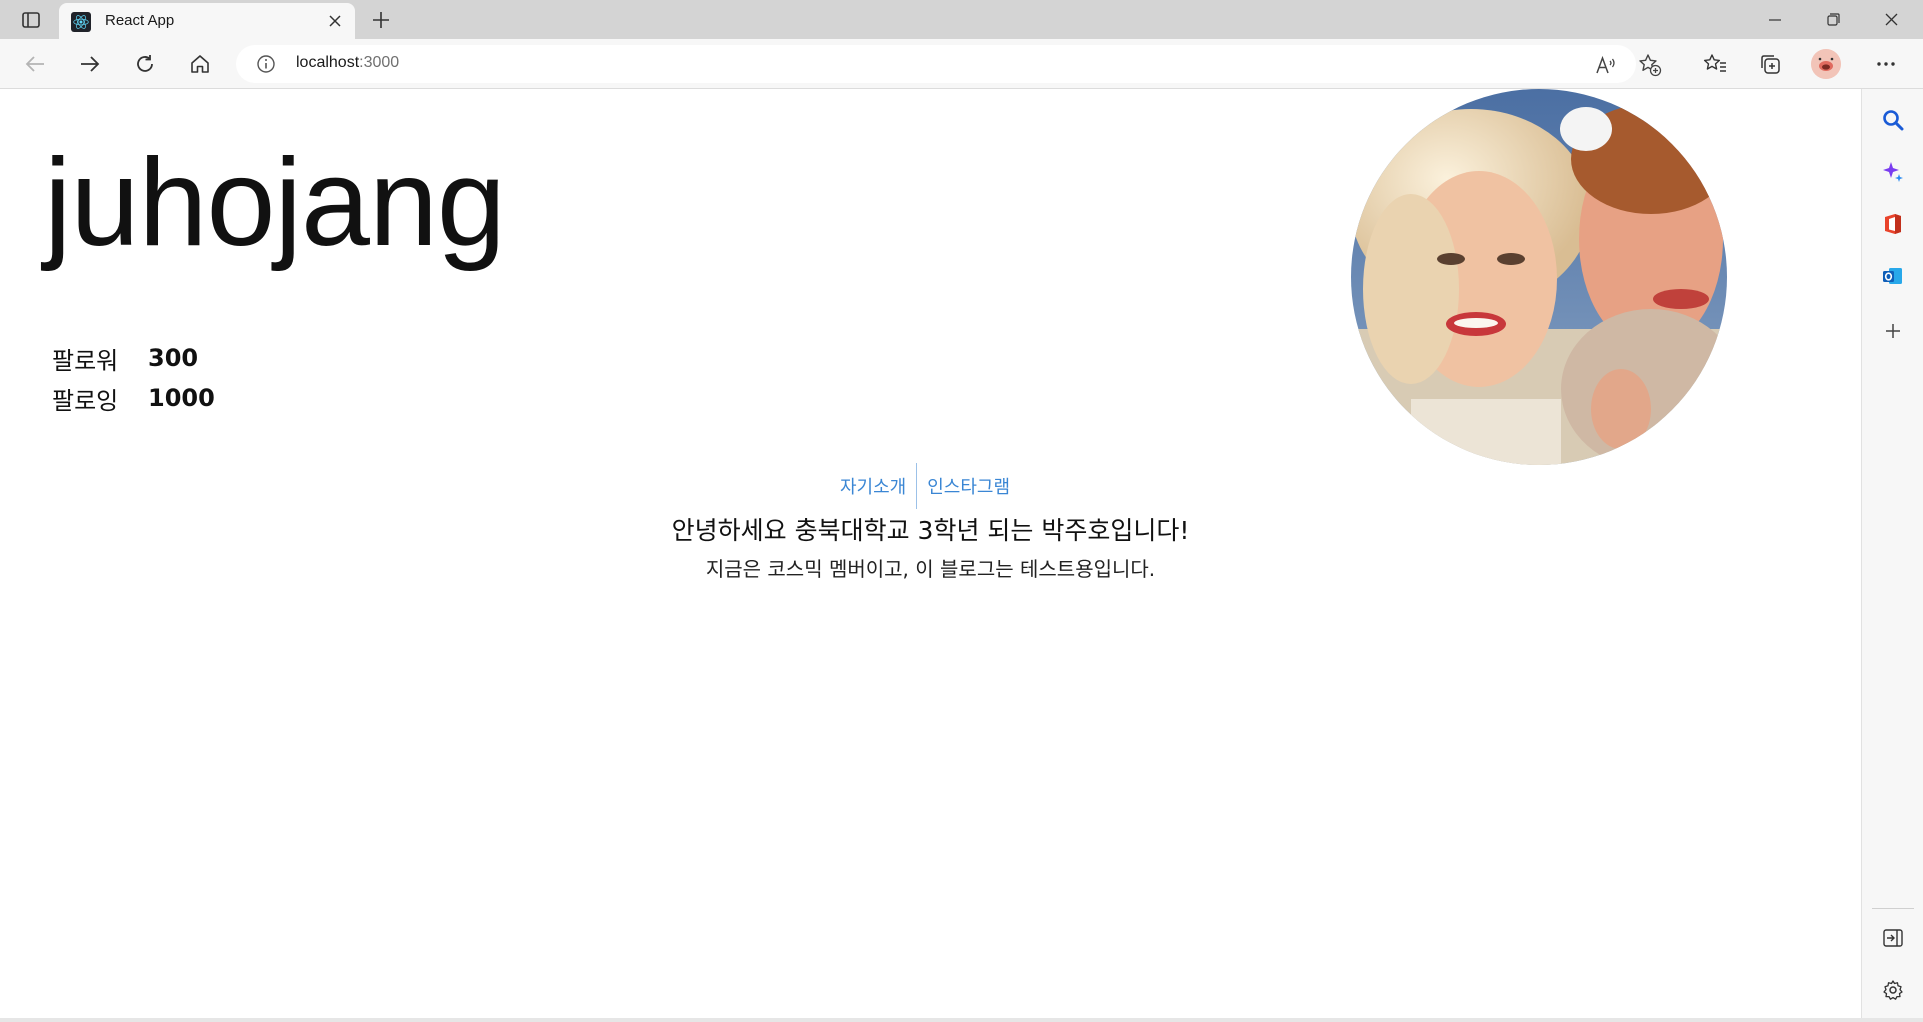 This screenshot has width=1923, height=1022. I want to click on collections-icon, so click(1770, 64).